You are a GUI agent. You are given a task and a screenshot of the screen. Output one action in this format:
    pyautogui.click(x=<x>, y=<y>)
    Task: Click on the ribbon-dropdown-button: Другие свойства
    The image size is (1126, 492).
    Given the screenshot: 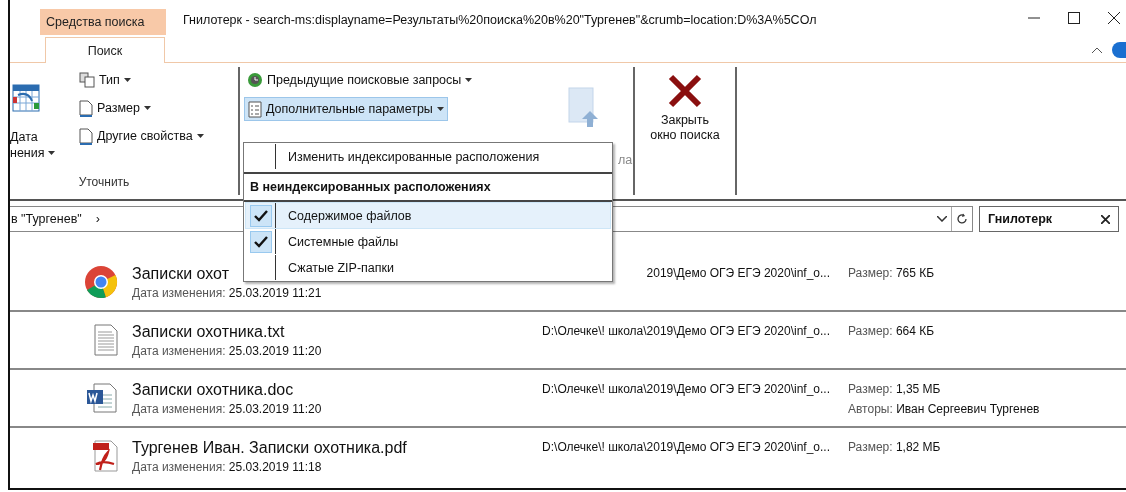 What is the action you would take?
    pyautogui.click(x=141, y=136)
    